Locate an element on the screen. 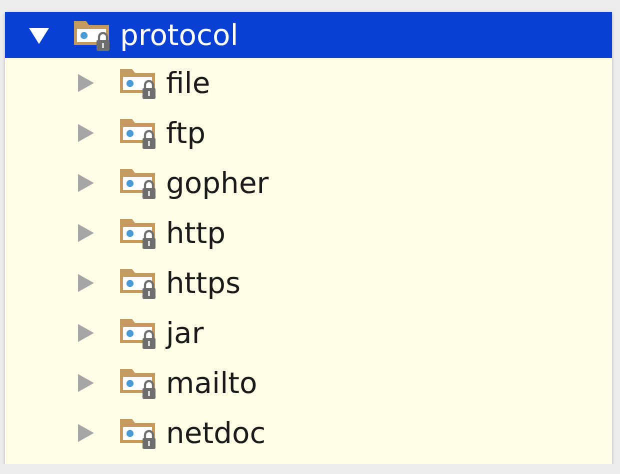 This screenshot has height=474, width=620. tree-item-label: gopher is located at coordinates (217, 183).